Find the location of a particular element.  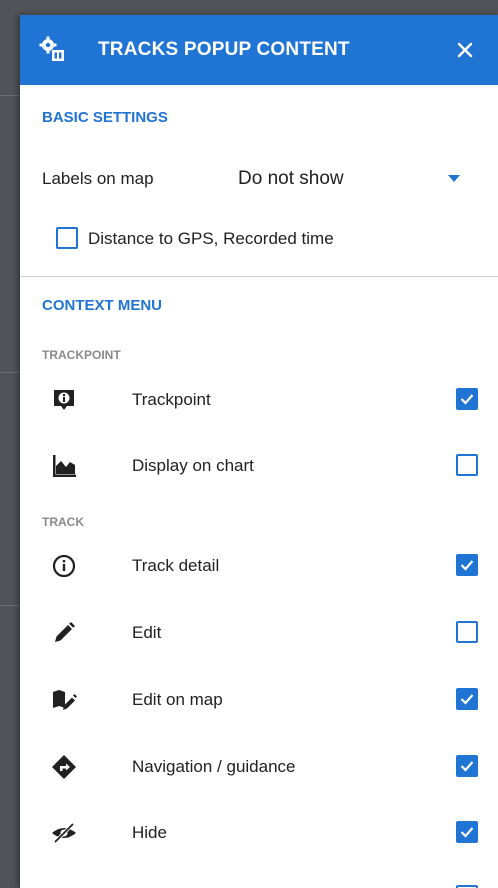

menu-item-edit-on-map: Edit on map is located at coordinates (259, 700).